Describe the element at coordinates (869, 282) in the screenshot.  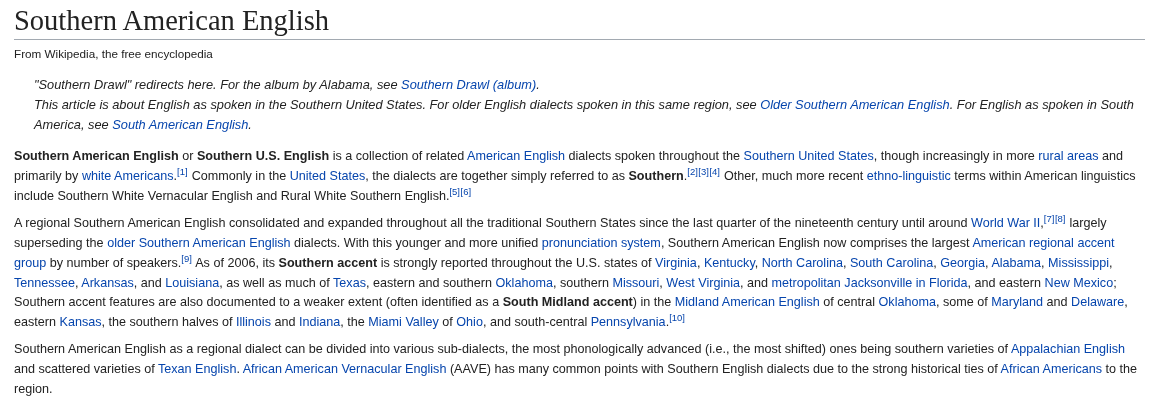
I see `link: metropolitan Jacksonville in Florida` at that location.